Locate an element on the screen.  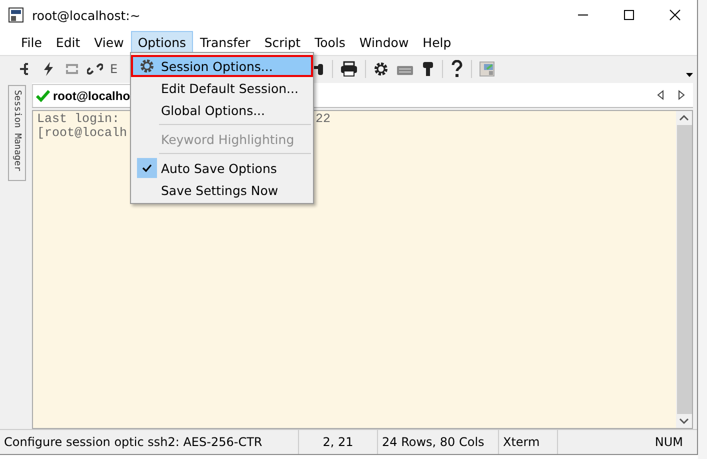
dropdown-caret-icon is located at coordinates (689, 75).